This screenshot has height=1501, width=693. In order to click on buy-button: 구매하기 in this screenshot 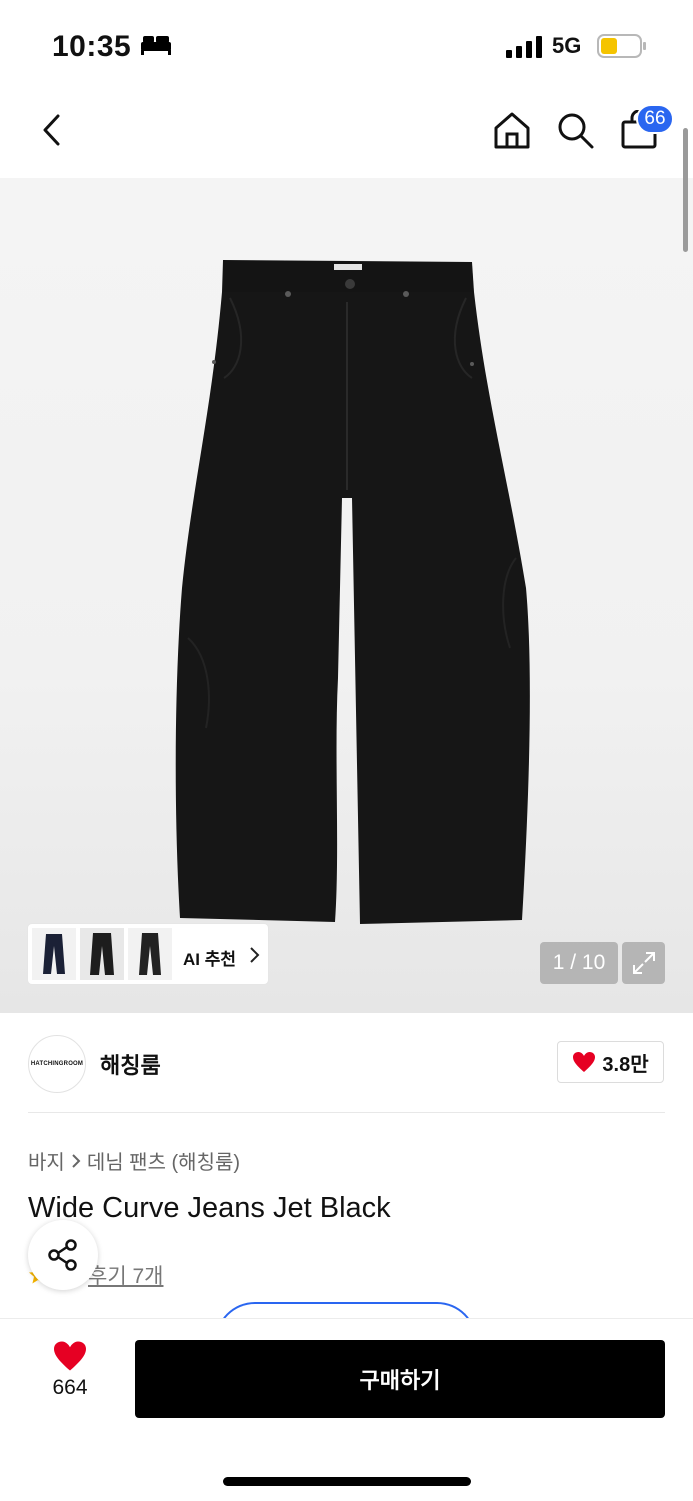, I will do `click(400, 1379)`.